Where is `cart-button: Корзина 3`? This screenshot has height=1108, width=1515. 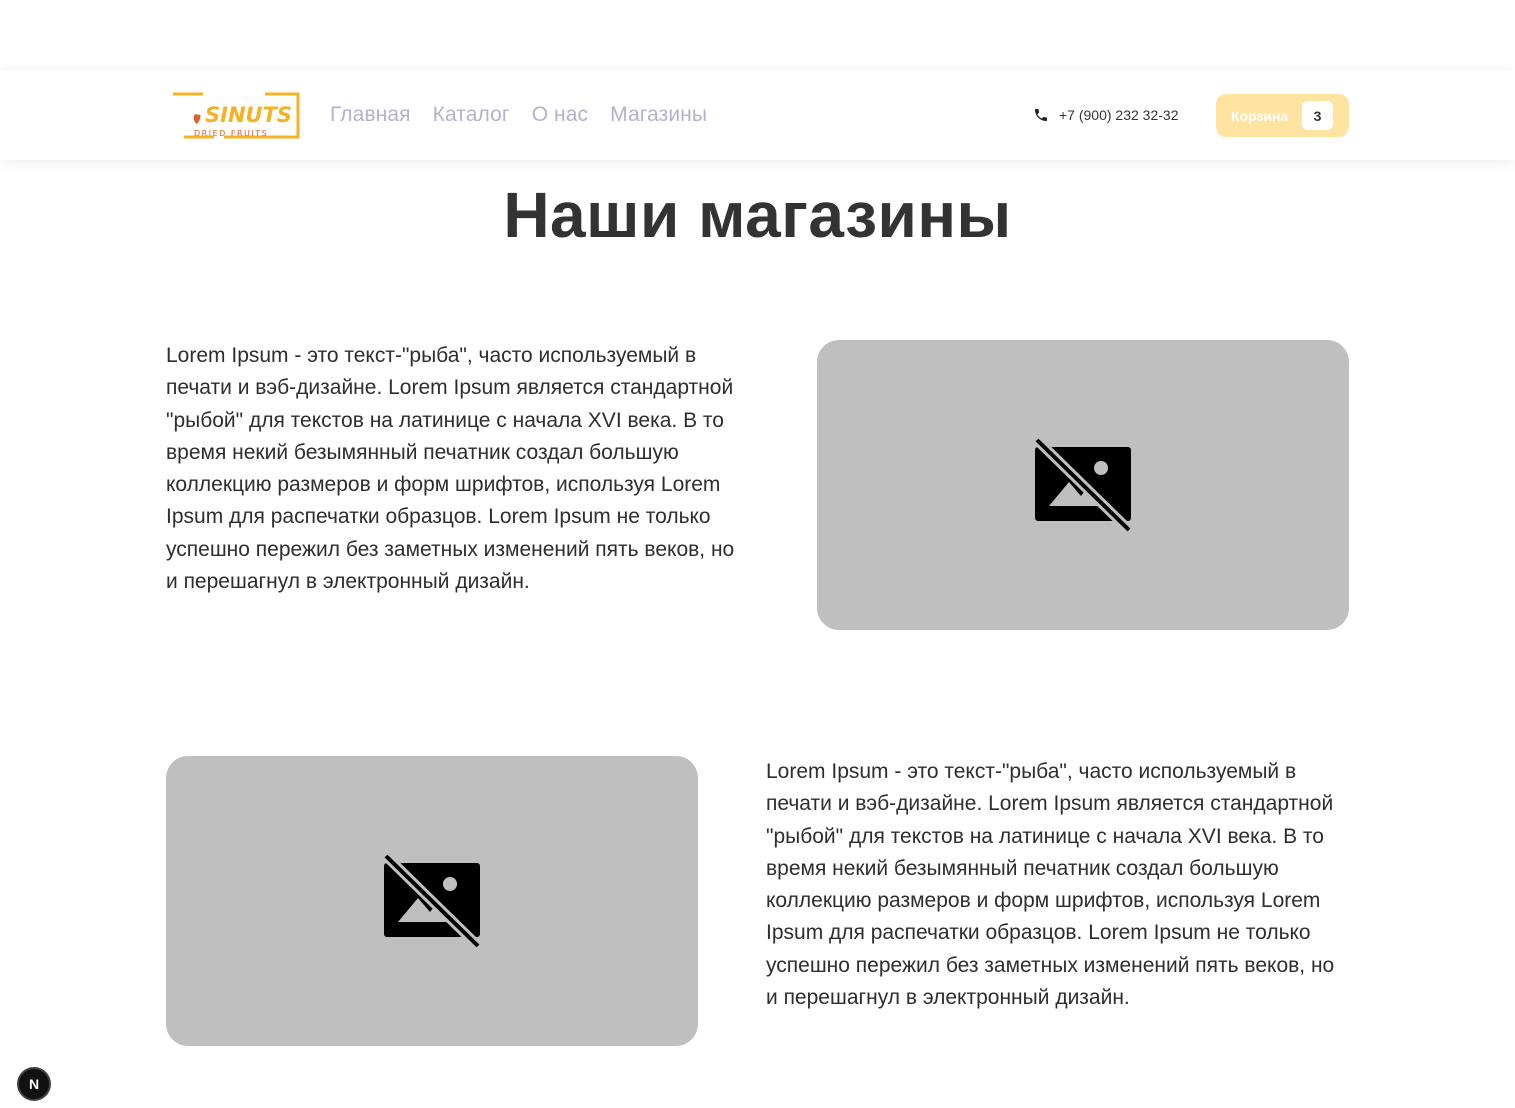 cart-button: Корзина 3 is located at coordinates (1282, 115).